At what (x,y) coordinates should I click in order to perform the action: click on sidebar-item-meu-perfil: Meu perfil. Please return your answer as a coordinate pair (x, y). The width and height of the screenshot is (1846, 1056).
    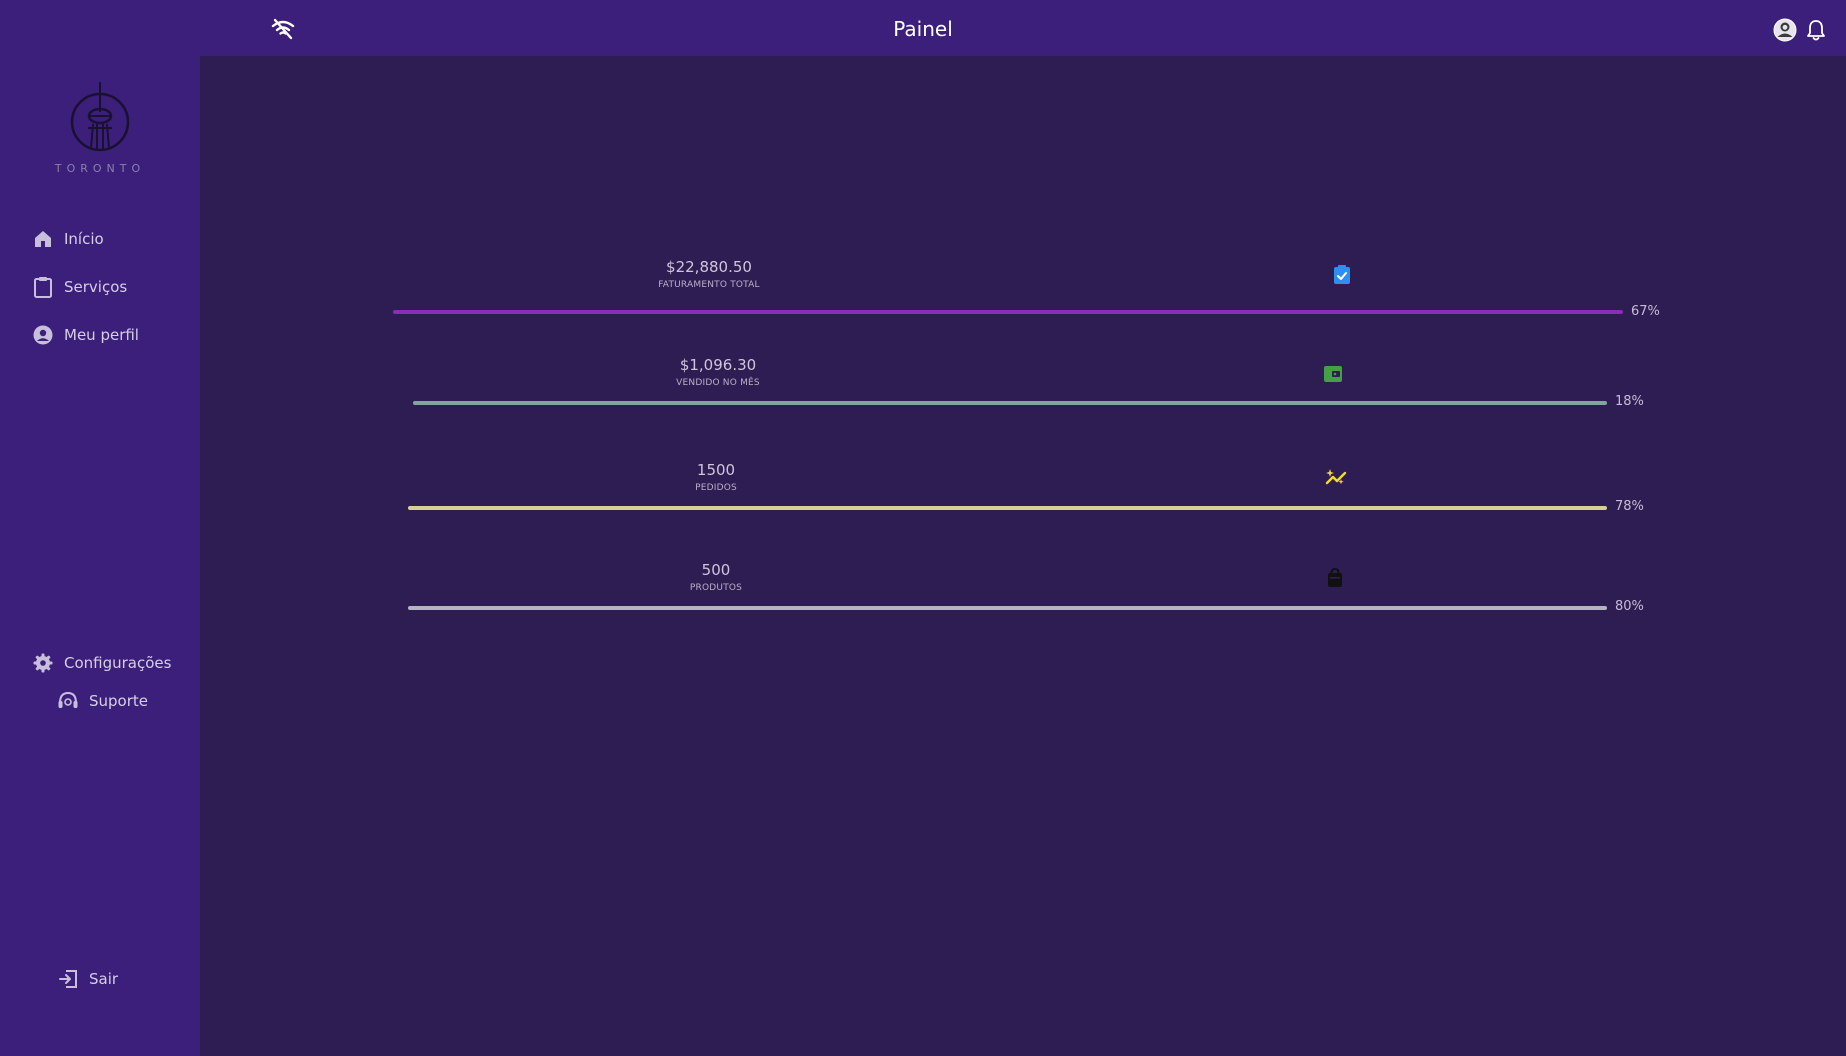
    Looking at the image, I should click on (85, 335).